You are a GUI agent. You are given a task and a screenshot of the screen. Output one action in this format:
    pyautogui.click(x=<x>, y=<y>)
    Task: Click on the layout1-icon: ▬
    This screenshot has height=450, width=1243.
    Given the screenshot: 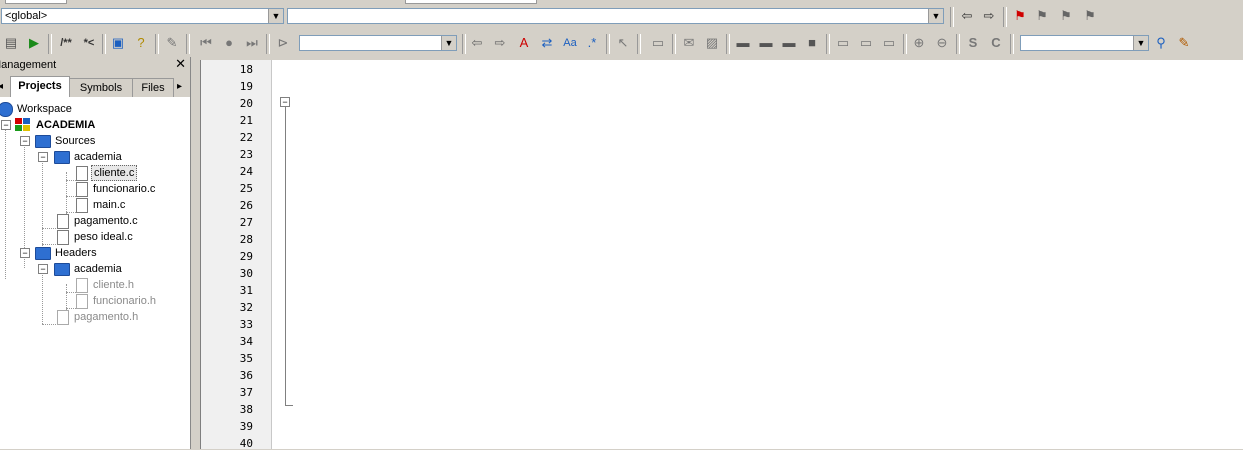 What is the action you would take?
    pyautogui.click(x=743, y=43)
    